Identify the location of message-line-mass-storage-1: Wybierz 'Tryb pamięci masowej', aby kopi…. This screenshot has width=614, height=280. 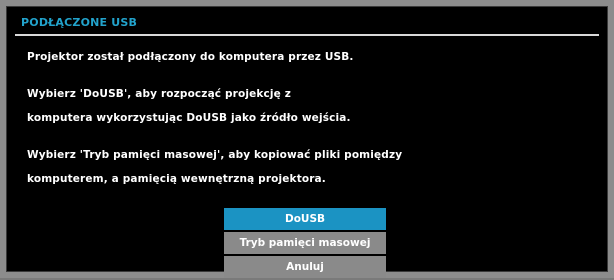
(215, 155).